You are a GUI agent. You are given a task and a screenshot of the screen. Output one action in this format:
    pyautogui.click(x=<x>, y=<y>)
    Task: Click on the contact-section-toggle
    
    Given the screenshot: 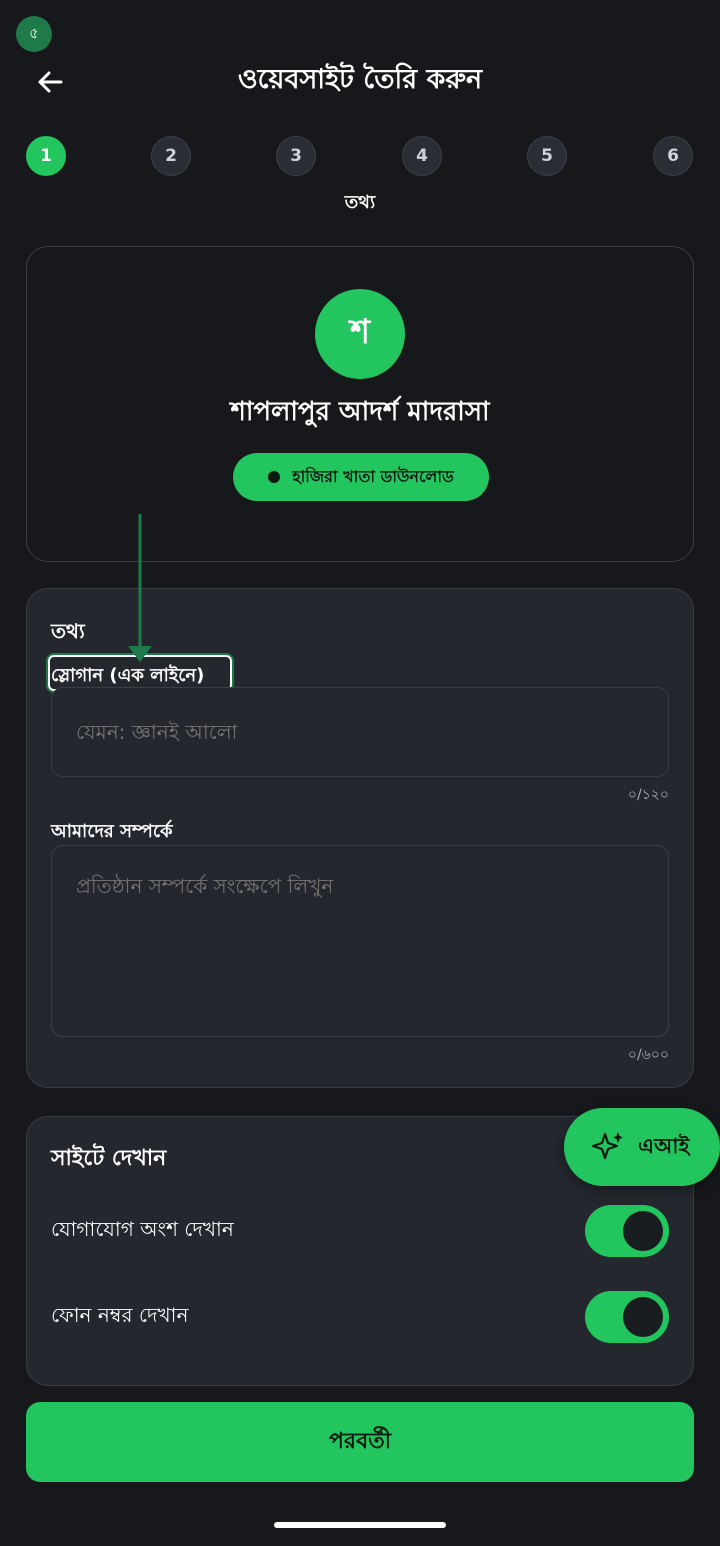 What is the action you would take?
    pyautogui.click(x=627, y=1231)
    